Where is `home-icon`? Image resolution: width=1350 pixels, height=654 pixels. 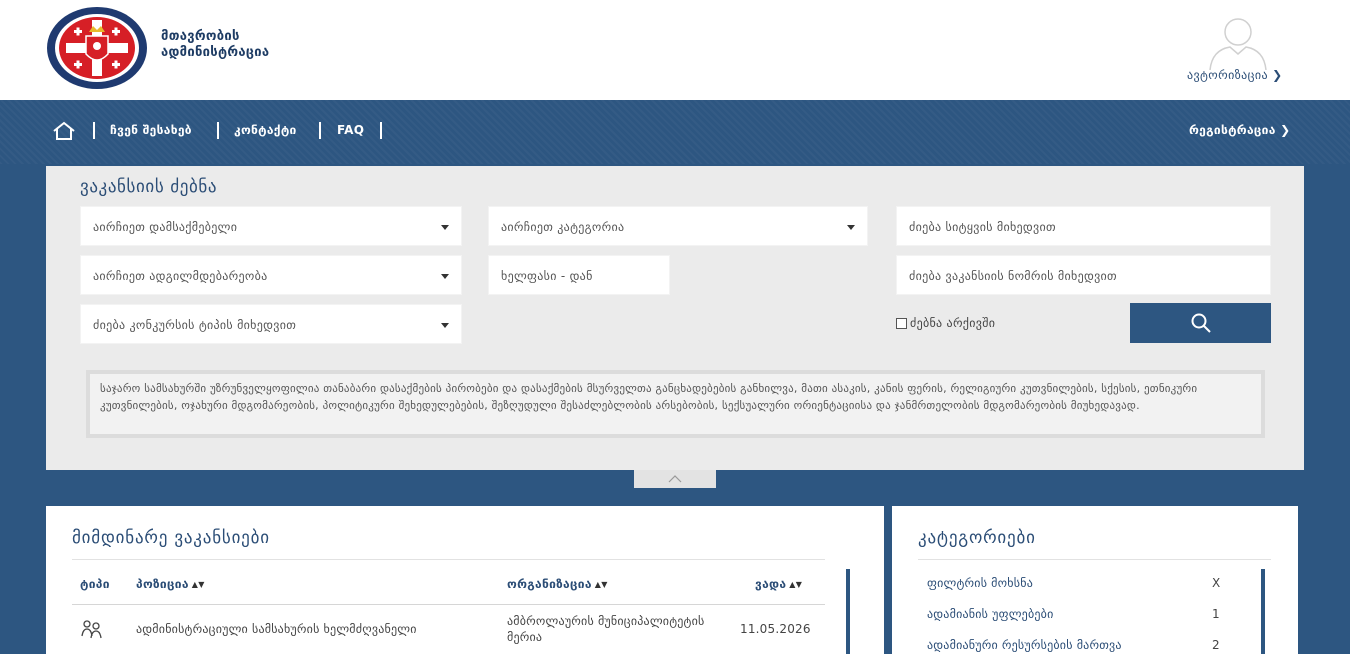
home-icon is located at coordinates (64, 131).